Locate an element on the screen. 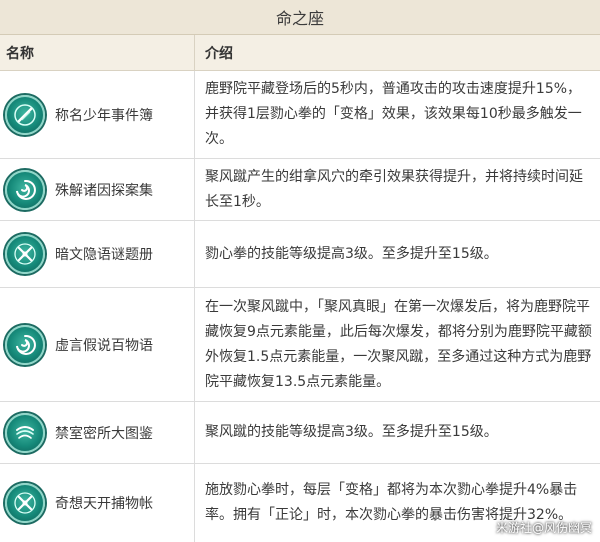 This screenshot has height=542, width=600. constellation-name: 虚言假说百物语 is located at coordinates (104, 345).